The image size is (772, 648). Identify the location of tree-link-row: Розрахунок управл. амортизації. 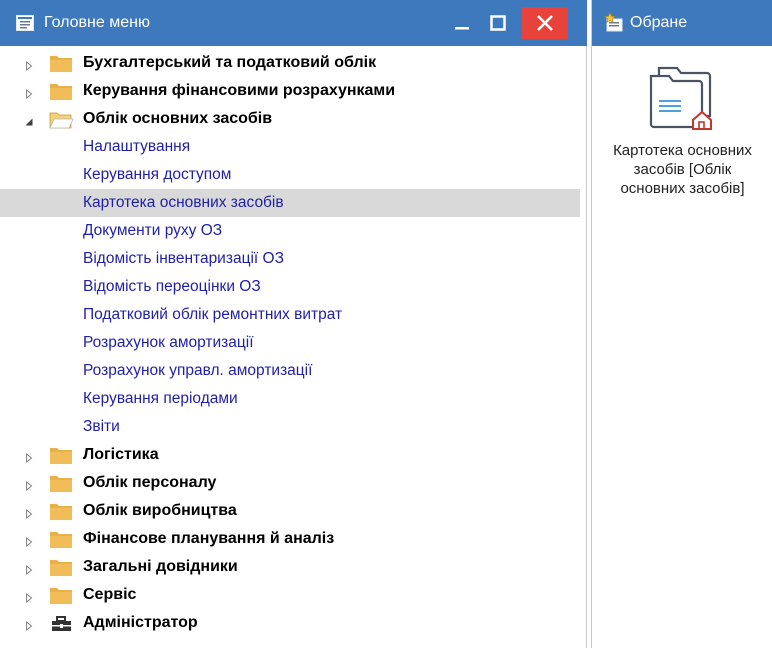
(290, 371).